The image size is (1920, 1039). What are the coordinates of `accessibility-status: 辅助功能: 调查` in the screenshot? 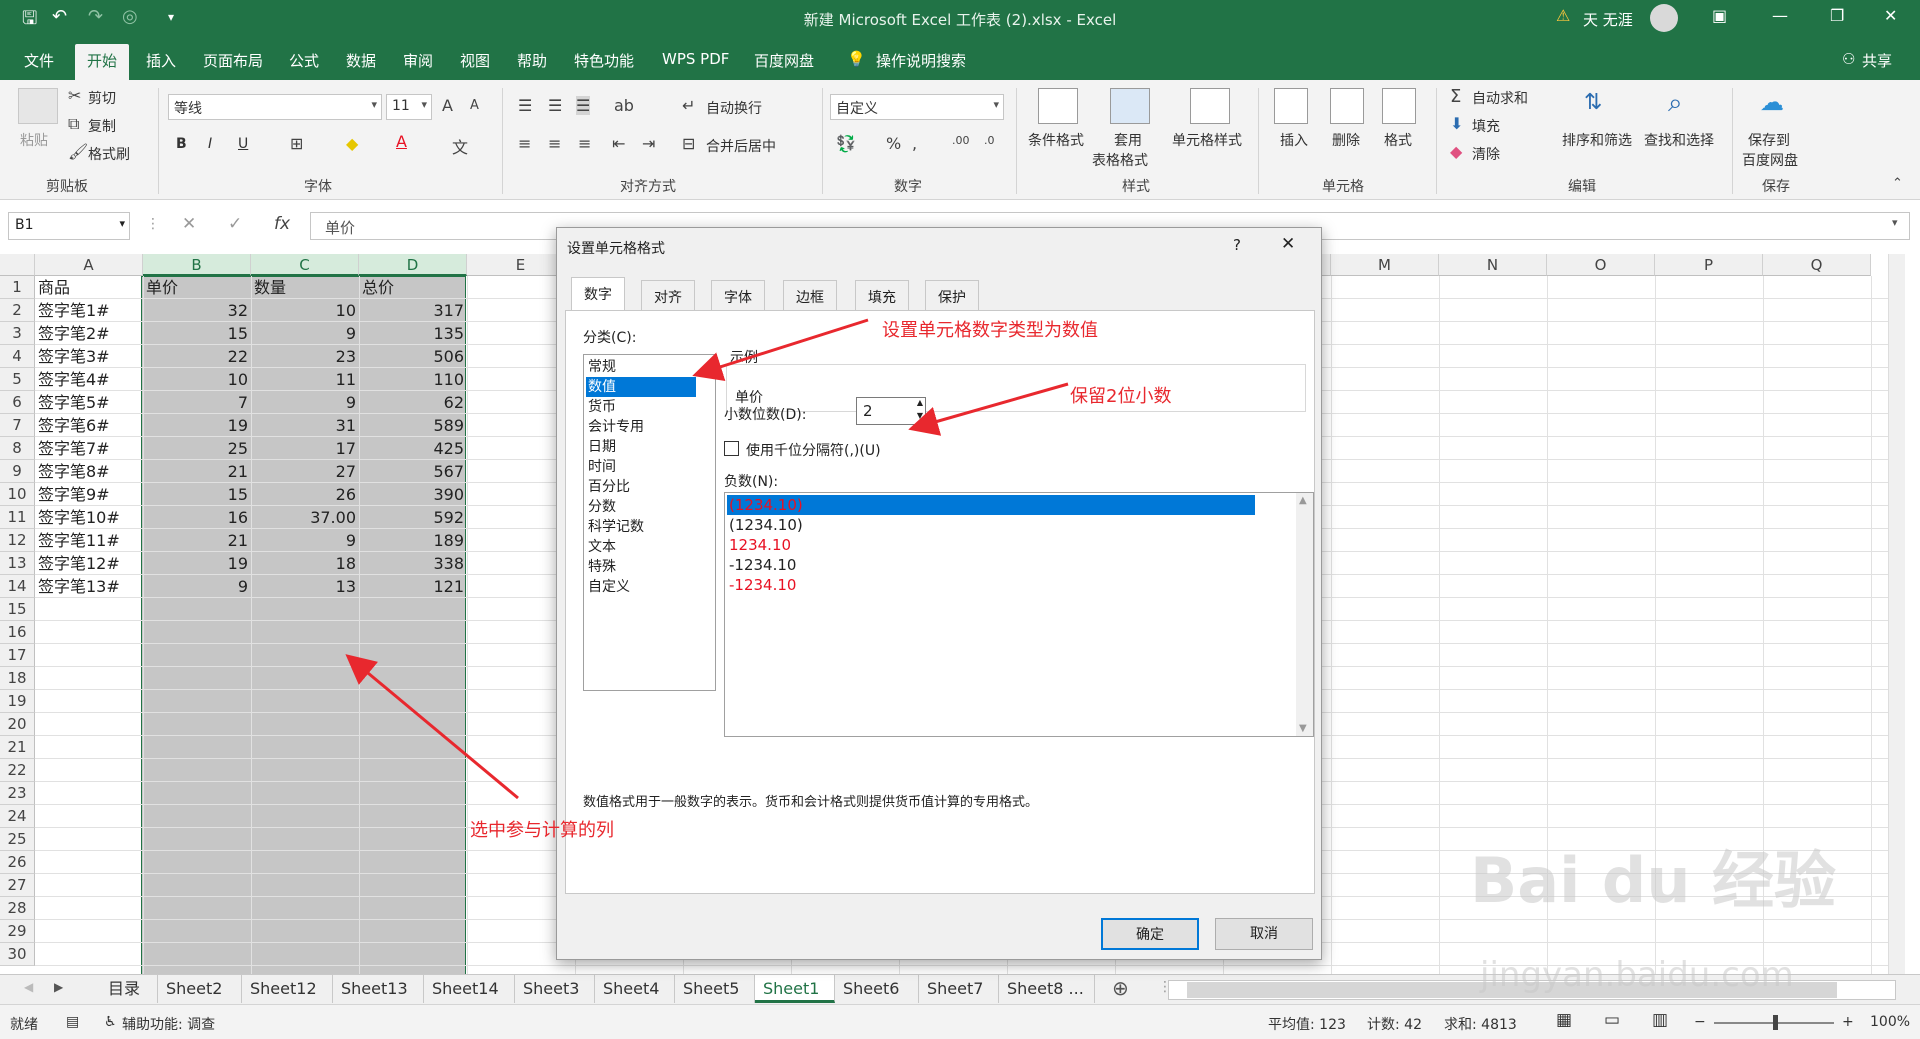 It's located at (168, 1024).